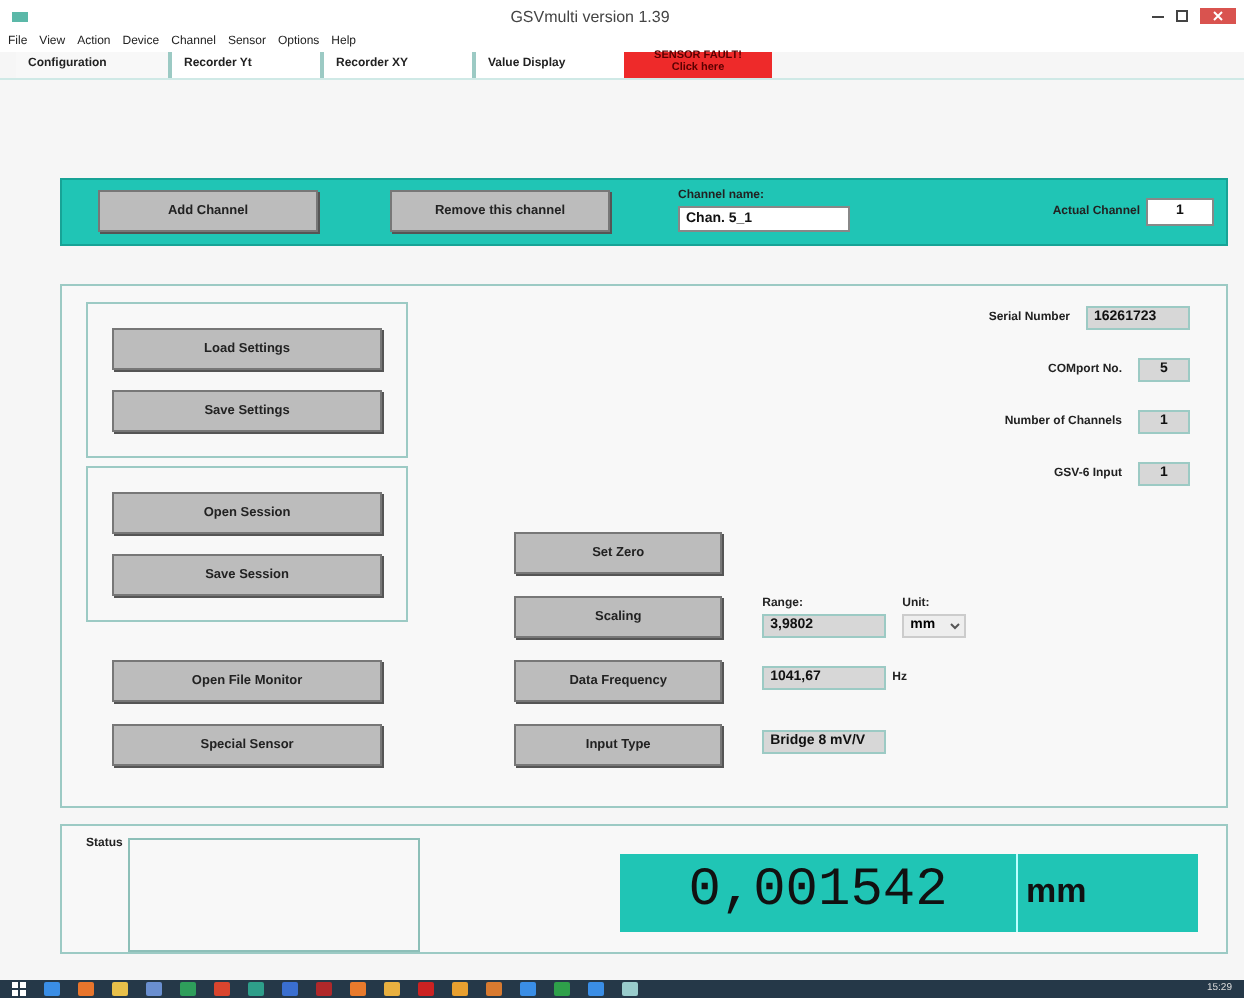 This screenshot has height=998, width=1244. Describe the element at coordinates (1218, 16) in the screenshot. I see `close-icon` at that location.